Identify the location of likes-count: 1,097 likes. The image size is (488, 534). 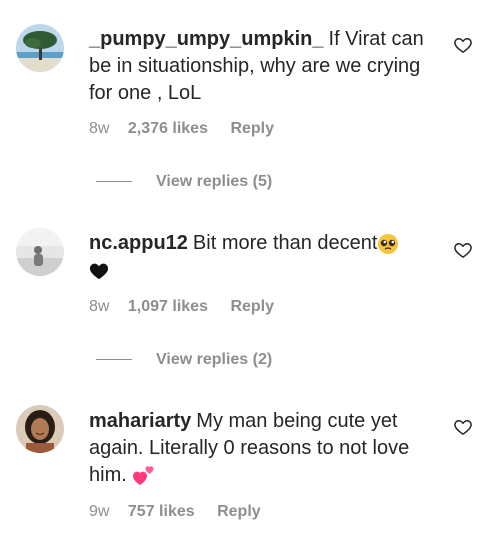
(168, 307).